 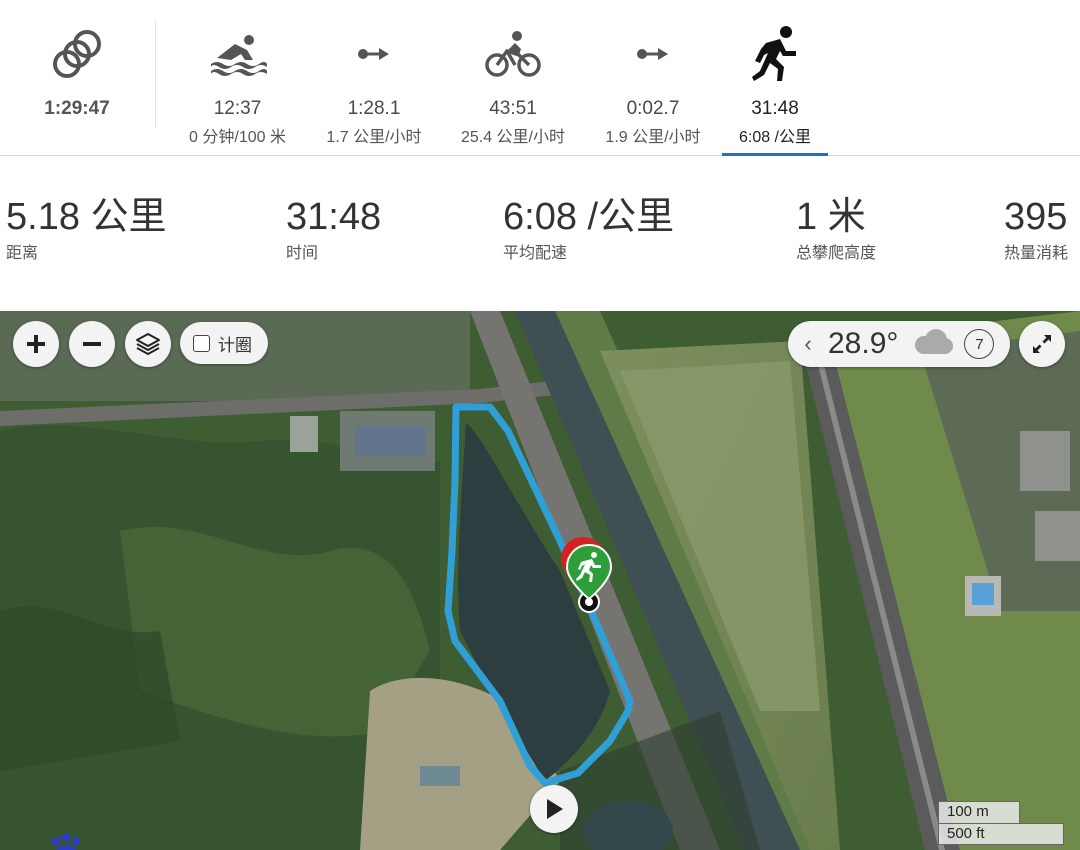 What do you see at coordinates (77, 108) in the screenshot?
I see `segment-time: 1:29:47` at bounding box center [77, 108].